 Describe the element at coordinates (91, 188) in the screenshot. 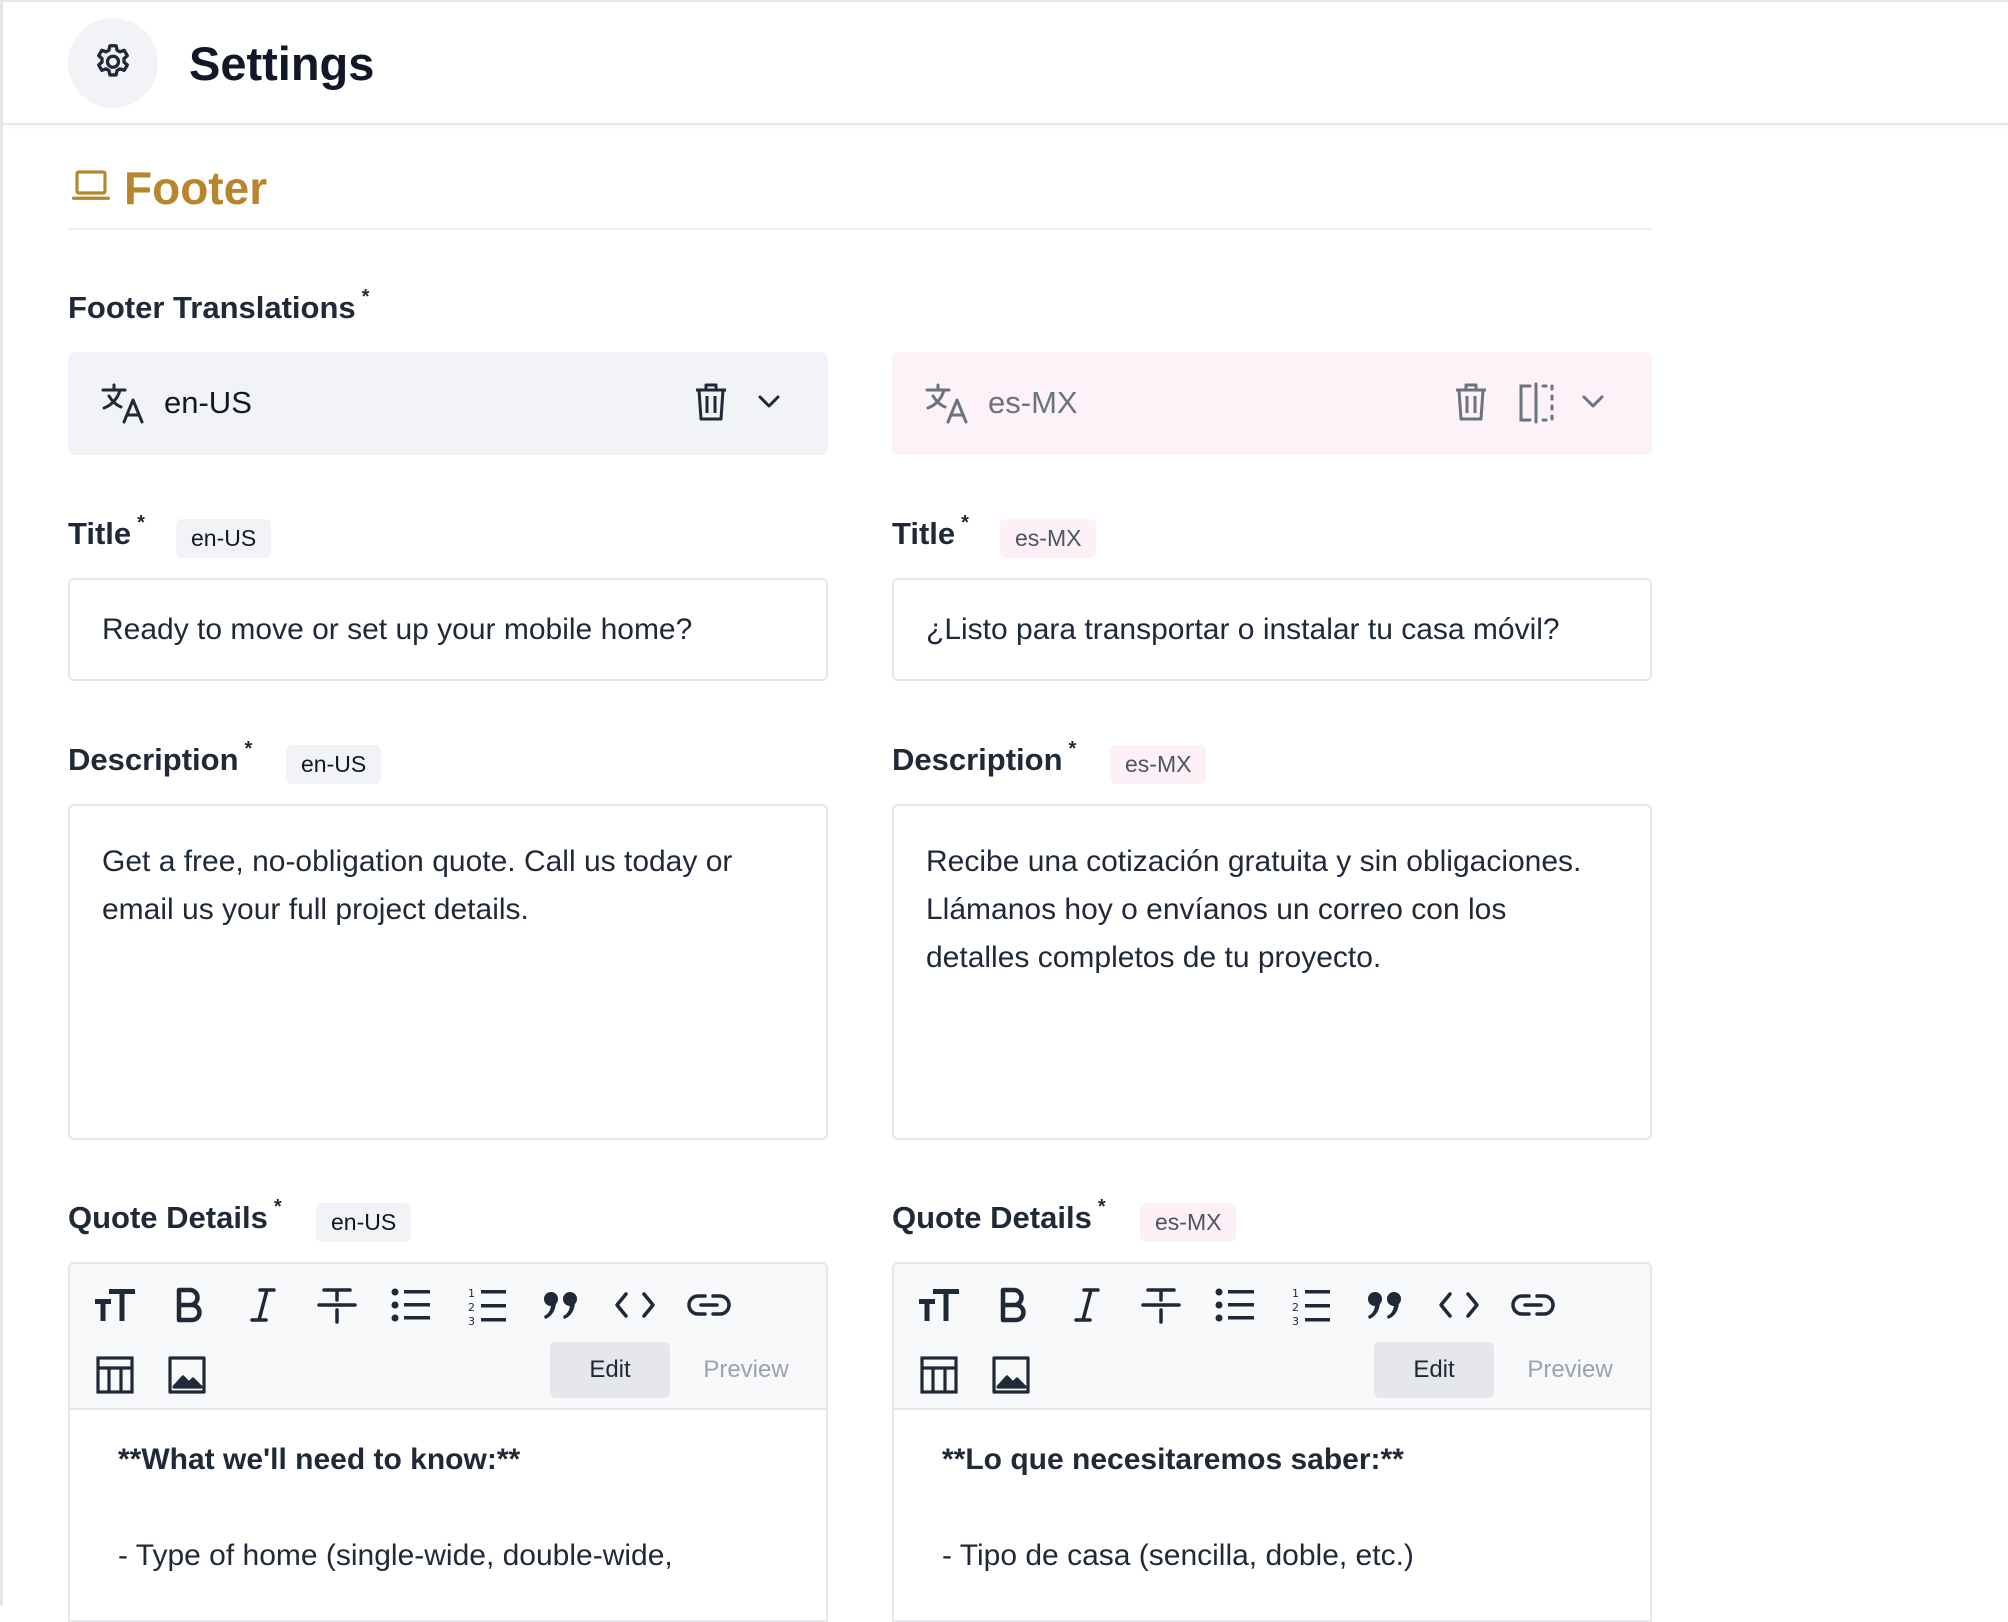

I see `laptop-icon` at that location.